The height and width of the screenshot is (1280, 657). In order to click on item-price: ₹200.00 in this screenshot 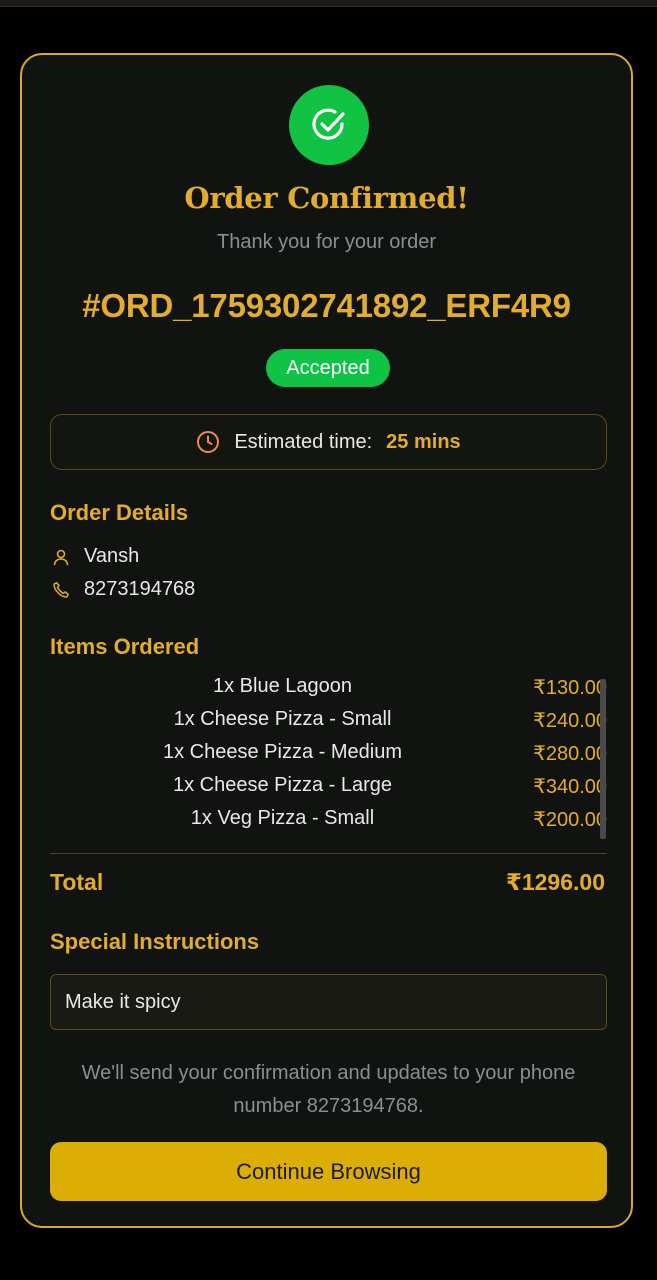, I will do `click(570, 820)`.